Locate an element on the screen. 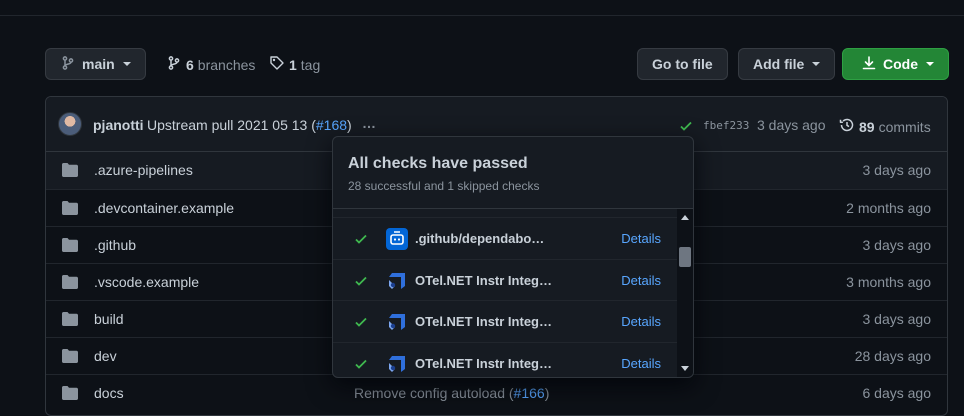  check-row: .github/dependabo… Details is located at coordinates (505, 238).